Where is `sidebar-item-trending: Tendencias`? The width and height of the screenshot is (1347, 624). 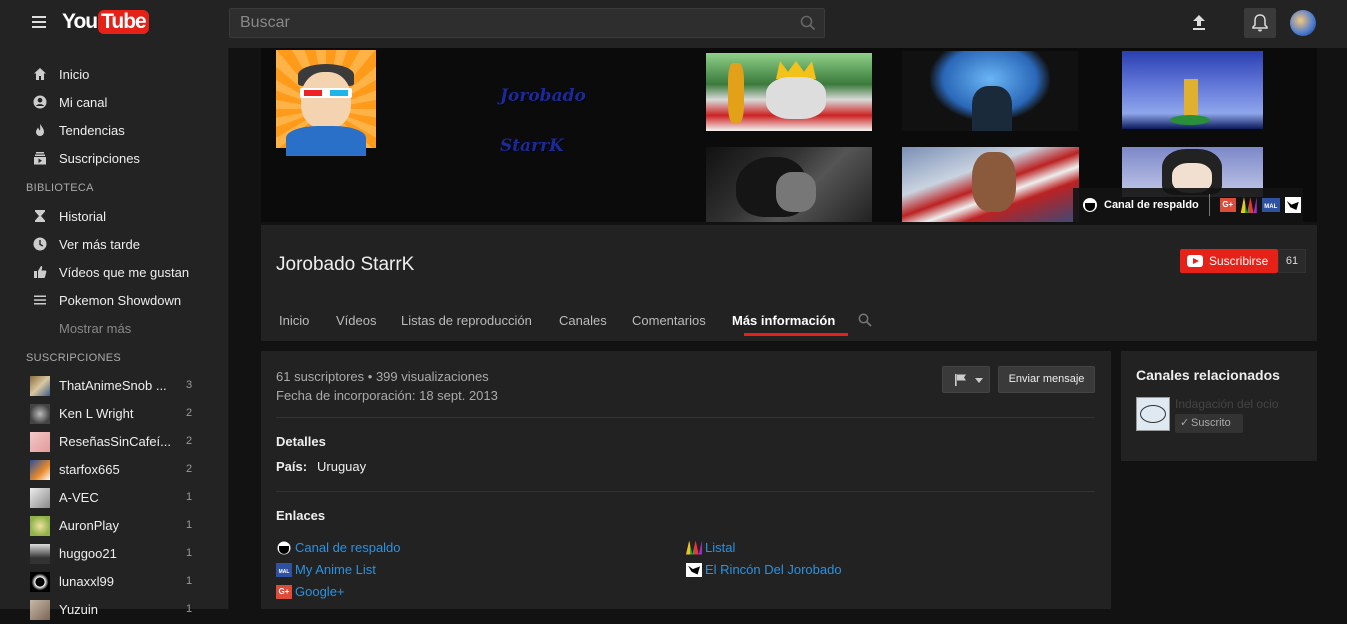 sidebar-item-trending: Tendencias is located at coordinates (114, 130).